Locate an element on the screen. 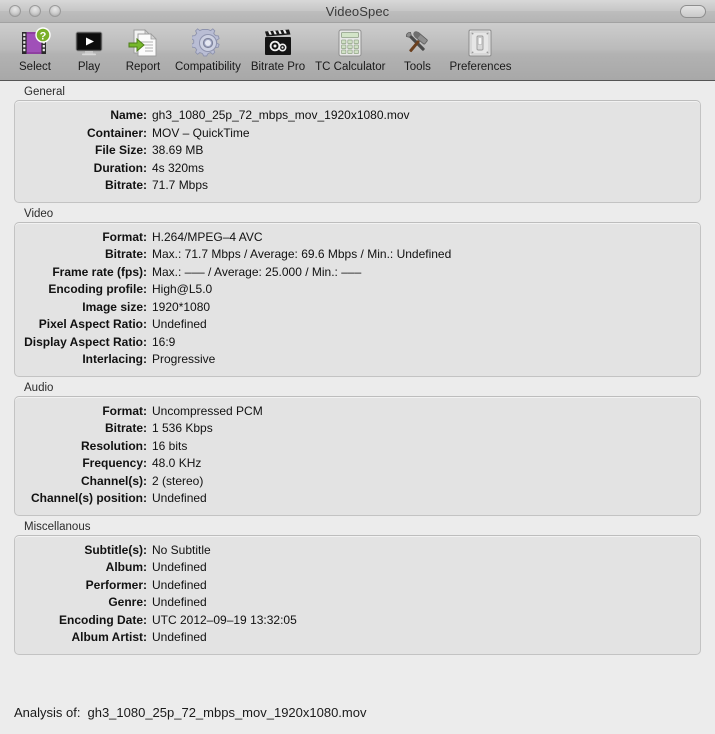 This screenshot has width=715, height=734. info-value: 2 (stereo) is located at coordinates (178, 480).